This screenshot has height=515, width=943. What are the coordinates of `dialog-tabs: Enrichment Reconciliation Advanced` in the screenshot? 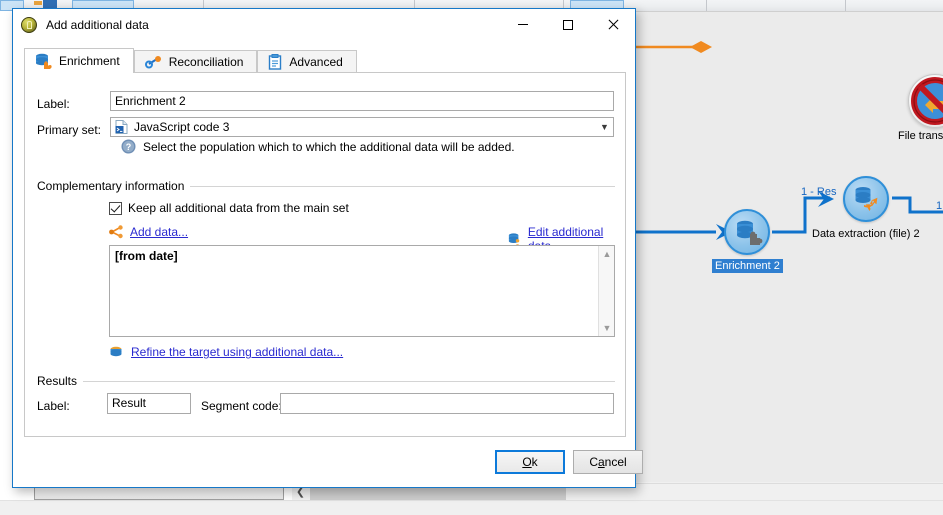 It's located at (324, 60).